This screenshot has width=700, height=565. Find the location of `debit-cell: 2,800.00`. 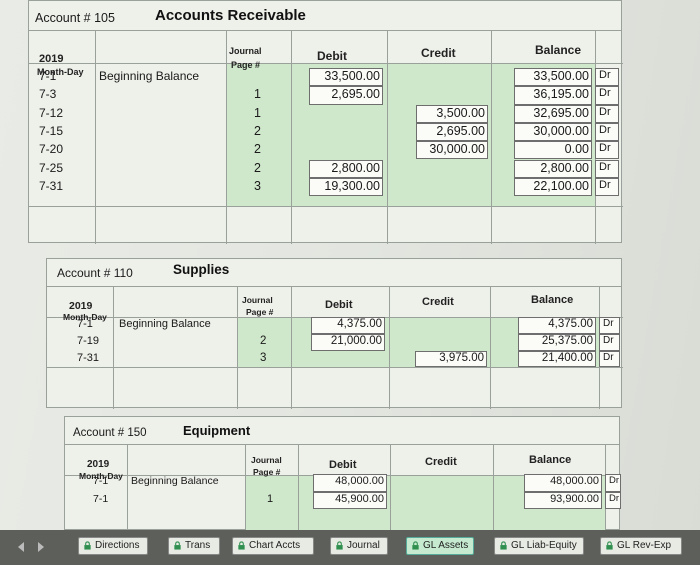

debit-cell: 2,800.00 is located at coordinates (346, 168).